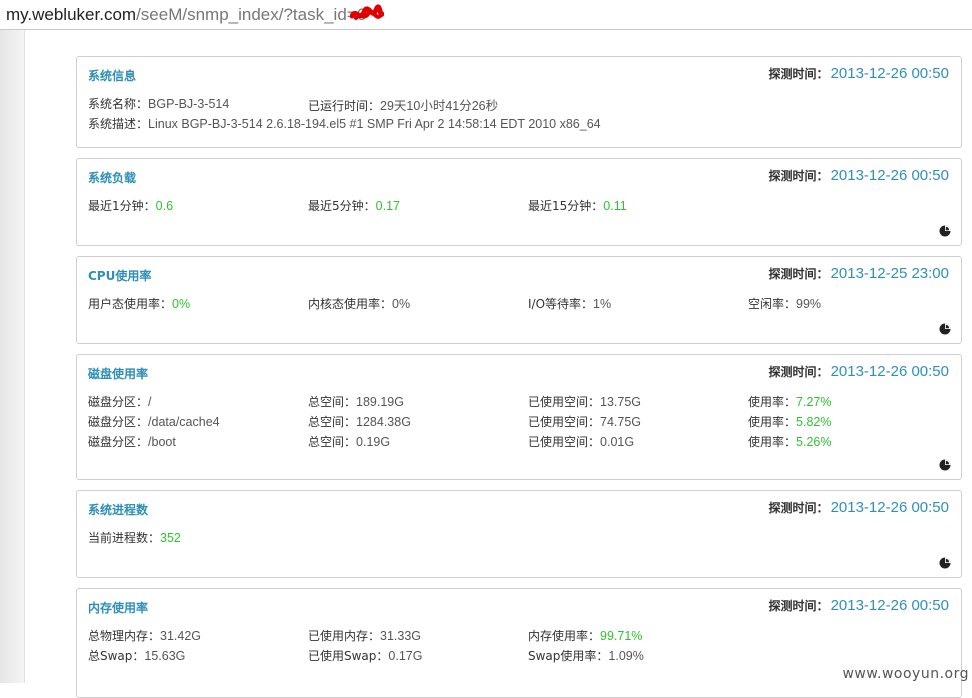  Describe the element at coordinates (365, 655) in the screenshot. I see `swap-used: 已使用Swap：0.17G` at that location.